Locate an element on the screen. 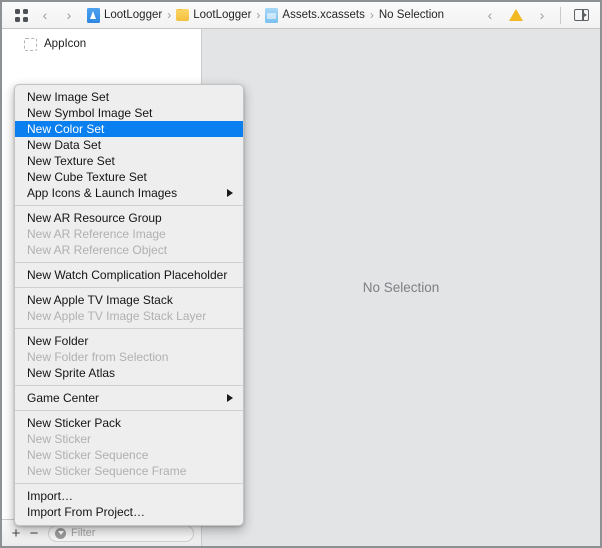  menu-item-app-icons-launch-images: App Icons & Launch Images is located at coordinates (129, 193).